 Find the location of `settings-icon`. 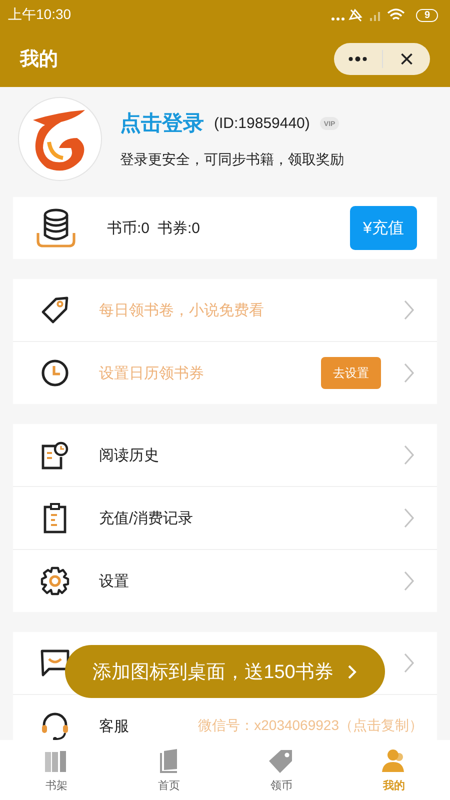

settings-icon is located at coordinates (55, 581).